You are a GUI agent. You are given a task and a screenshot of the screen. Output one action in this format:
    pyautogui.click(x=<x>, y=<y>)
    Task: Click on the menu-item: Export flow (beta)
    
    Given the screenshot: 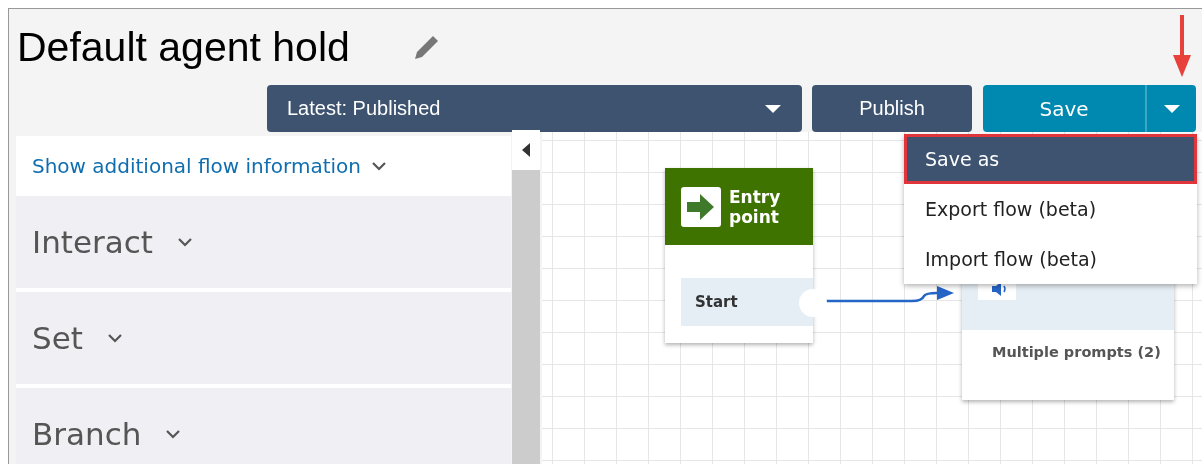 What is the action you would take?
    pyautogui.click(x=1050, y=209)
    